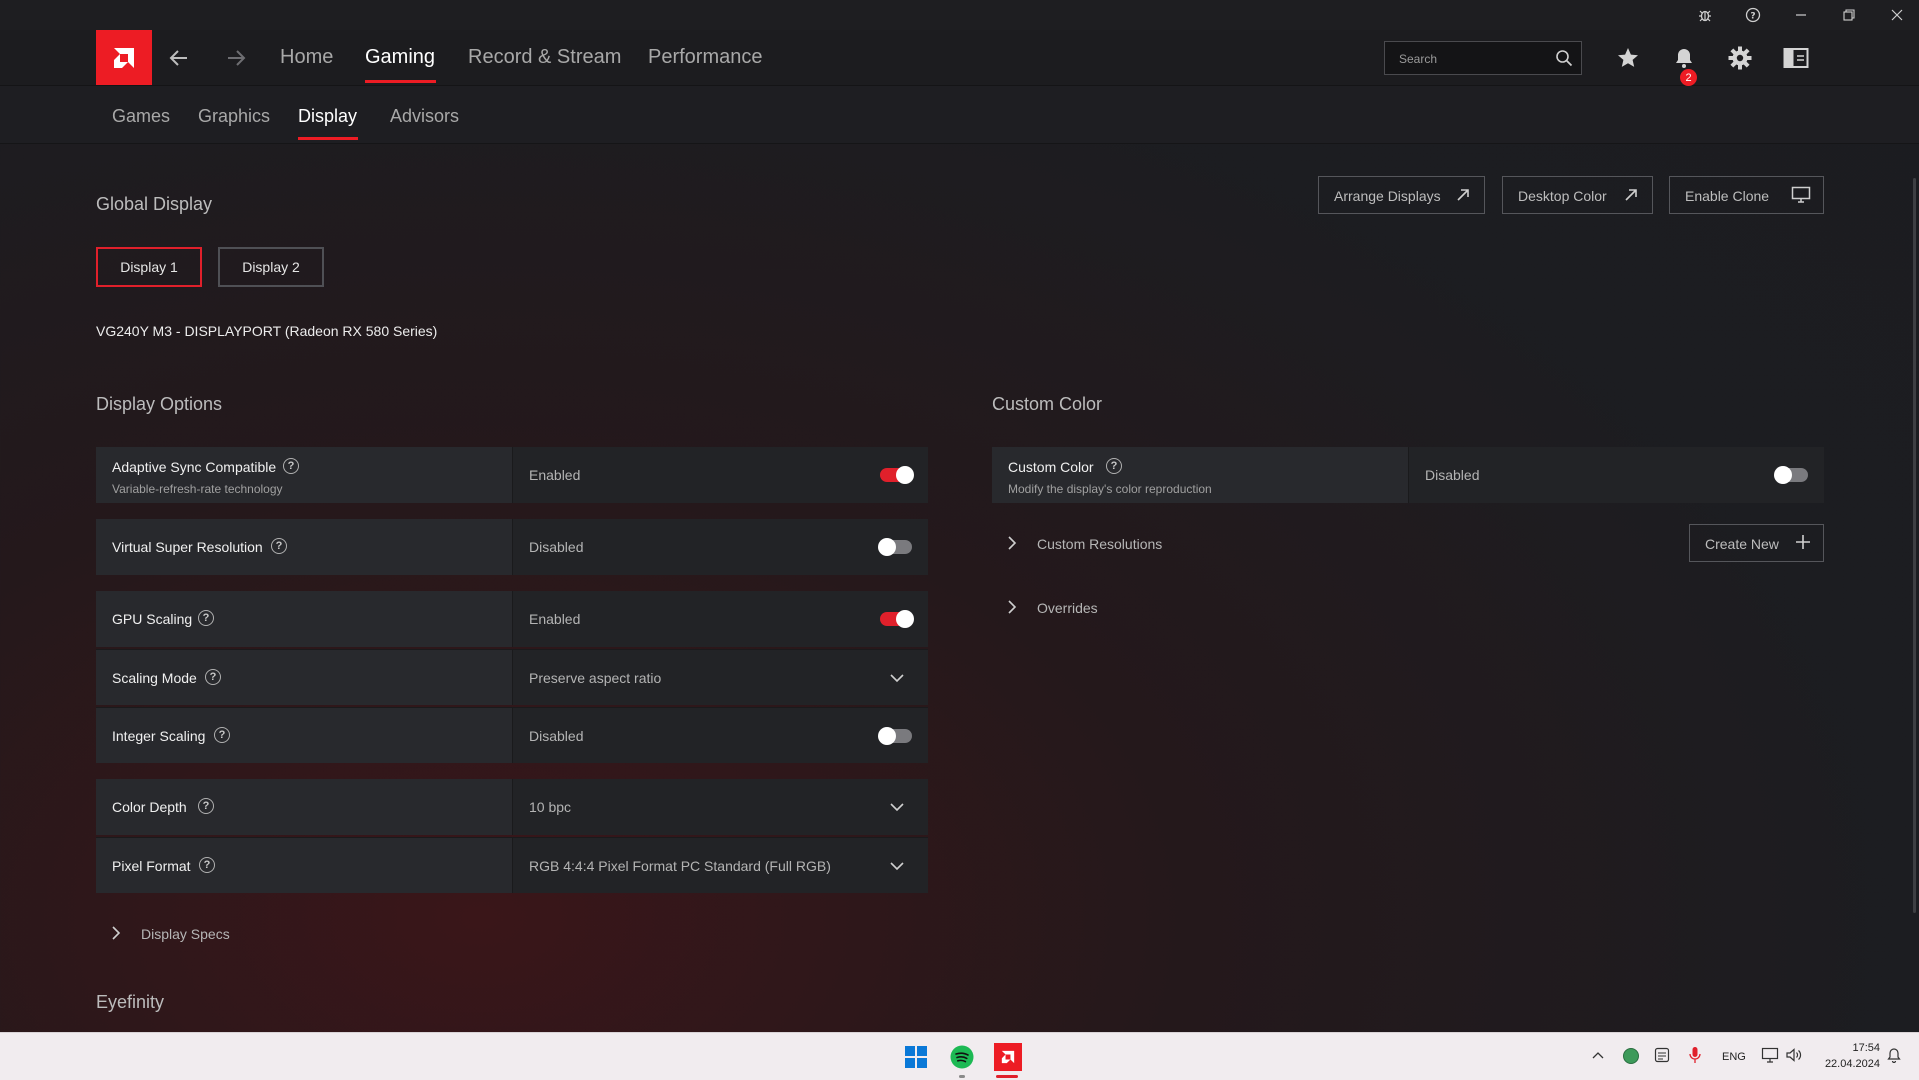 Image resolution: width=1919 pixels, height=1080 pixels. Describe the element at coordinates (1742, 544) in the screenshot. I see `create-new-label: Create New` at that location.